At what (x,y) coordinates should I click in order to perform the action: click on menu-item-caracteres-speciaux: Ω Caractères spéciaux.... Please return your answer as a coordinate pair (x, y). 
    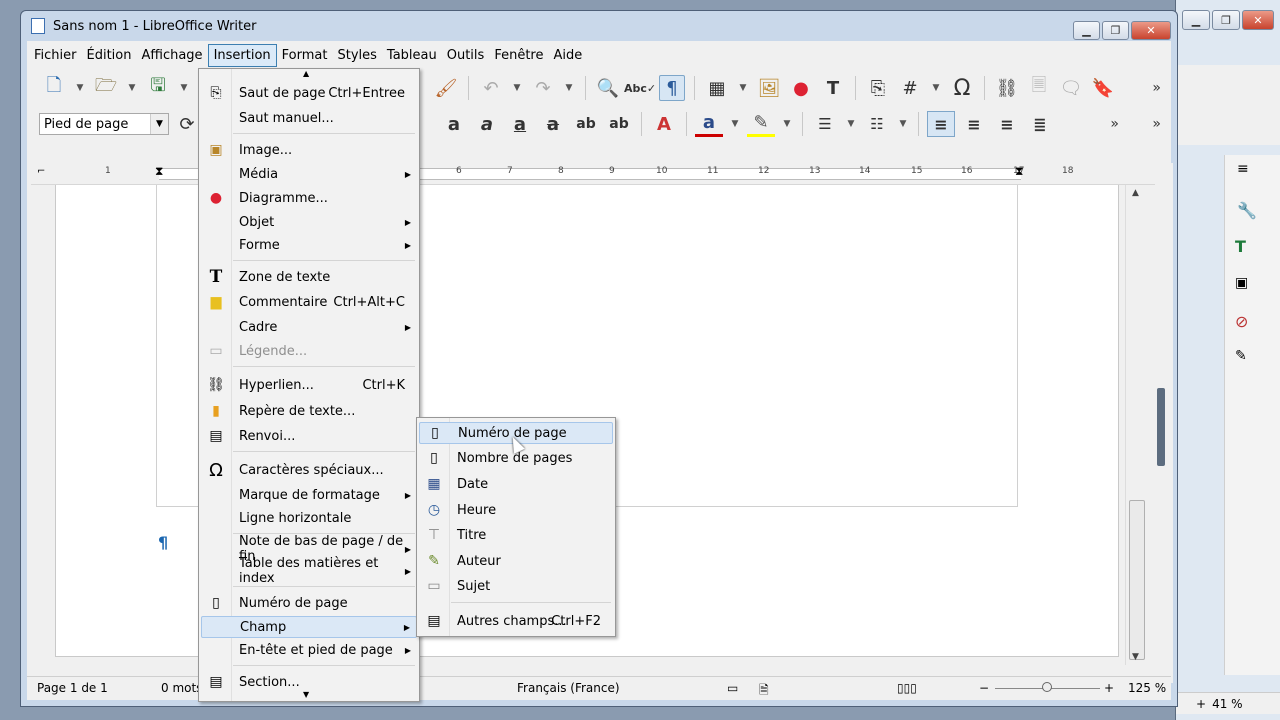
    Looking at the image, I should click on (309, 470).